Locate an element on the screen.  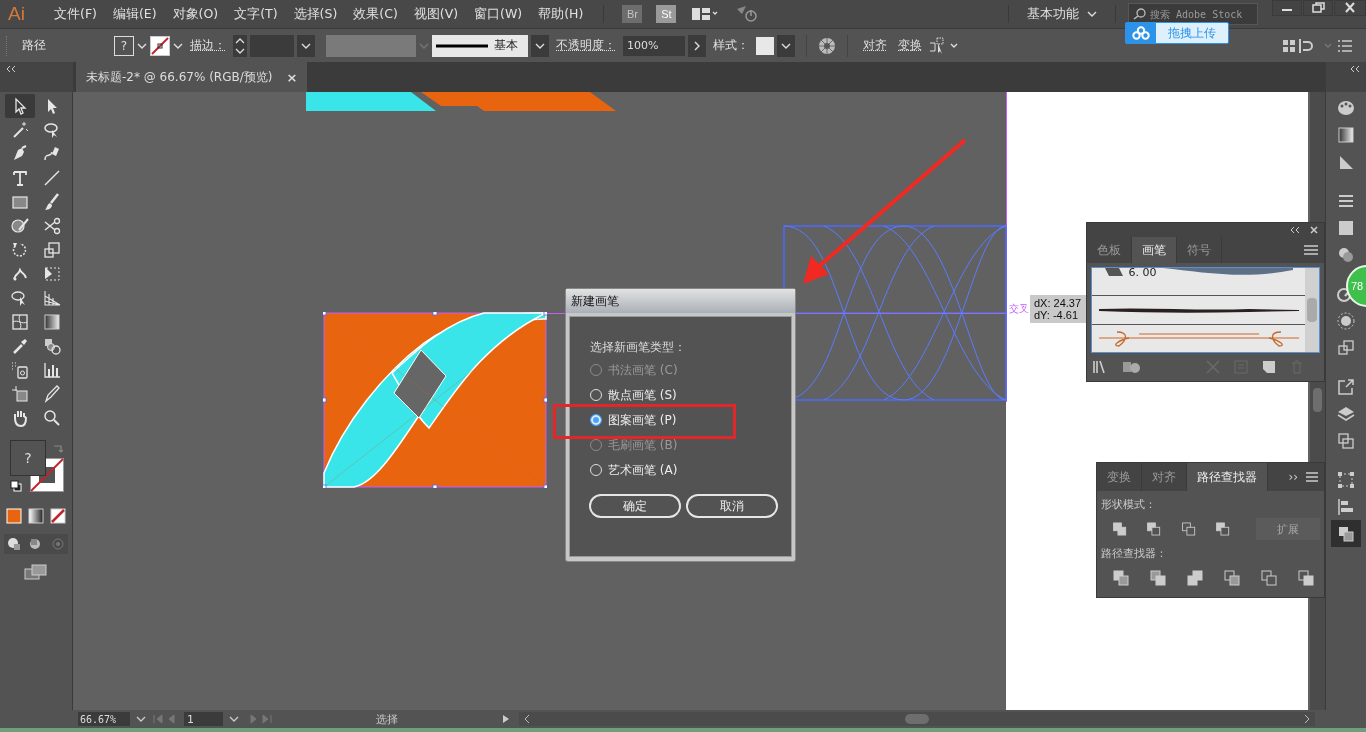
transform-link: 变换 is located at coordinates (910, 45).